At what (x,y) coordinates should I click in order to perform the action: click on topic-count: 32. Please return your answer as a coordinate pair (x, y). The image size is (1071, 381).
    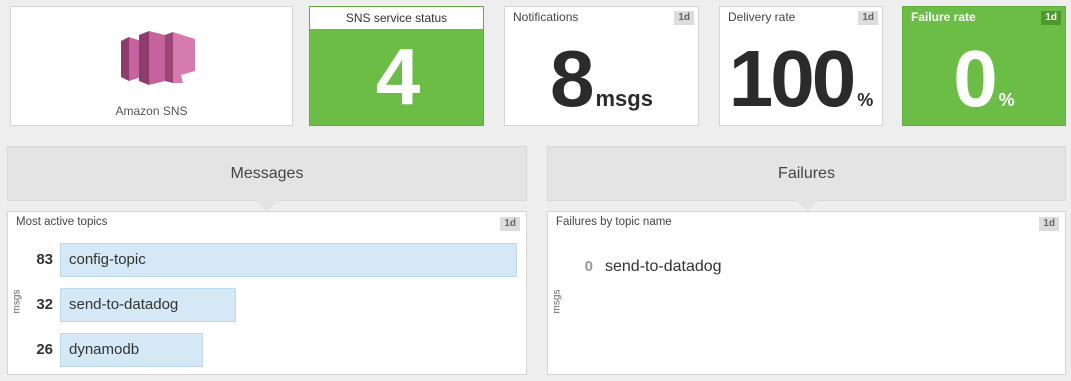
    Looking at the image, I should click on (44, 304).